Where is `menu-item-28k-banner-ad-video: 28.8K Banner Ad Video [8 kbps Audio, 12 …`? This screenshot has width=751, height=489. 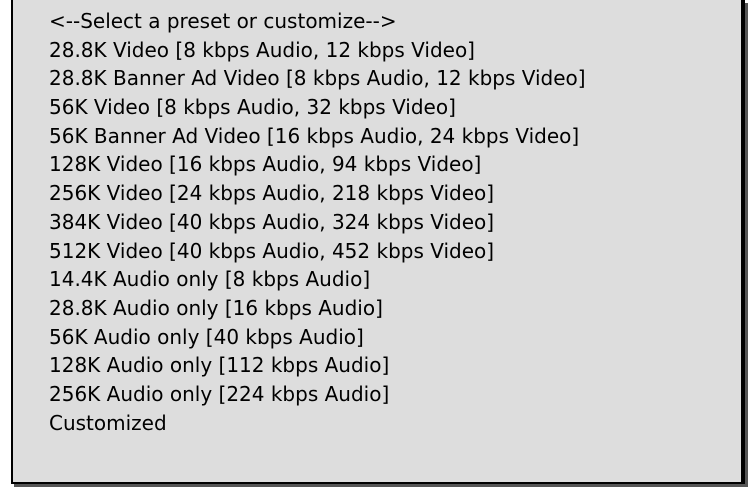
menu-item-28k-banner-ad-video: 28.8K Banner Ad Video [8 kbps Audio, 12 … is located at coordinates (377, 78).